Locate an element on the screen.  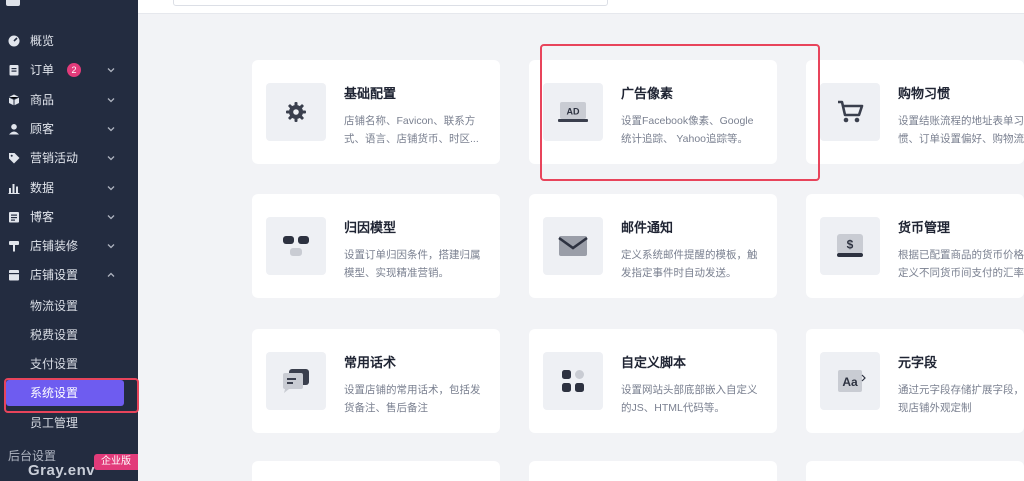
blog-icon is located at coordinates (14, 217).